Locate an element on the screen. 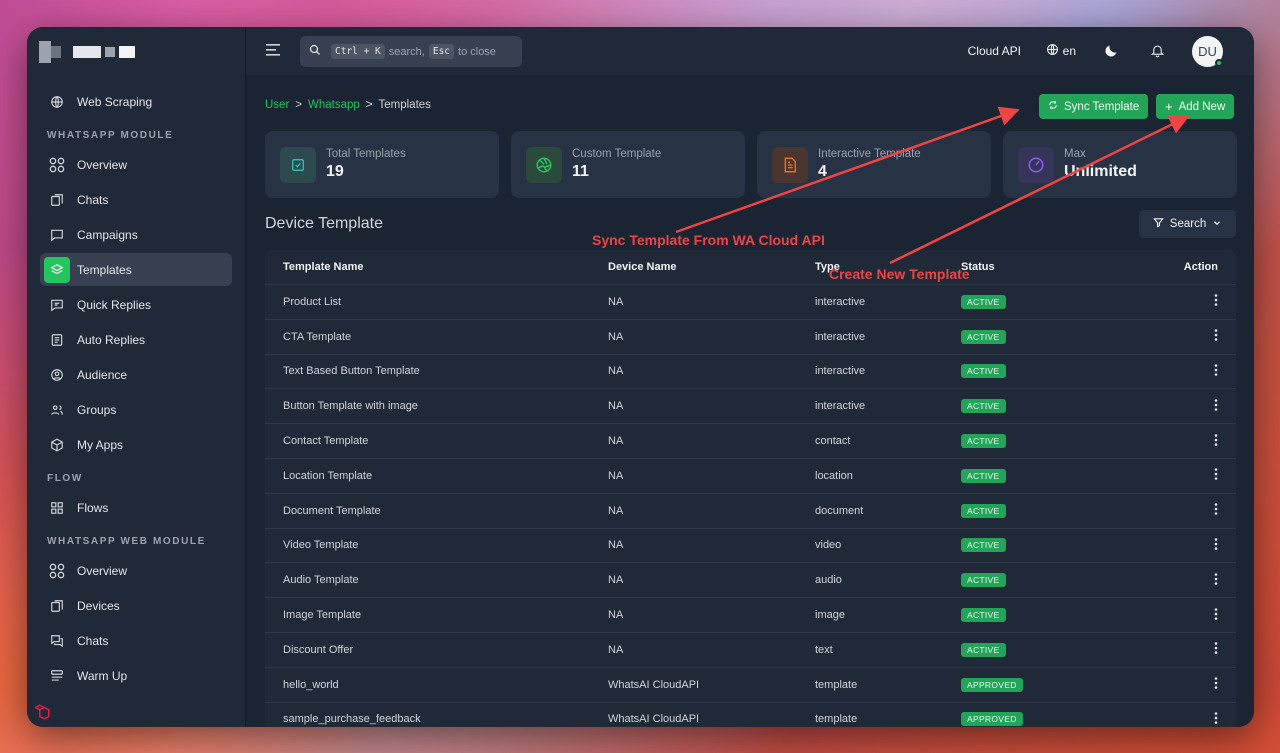 This screenshot has height=753, width=1280. table-row: Product List NA interactive ACTIVE is located at coordinates (750, 301).